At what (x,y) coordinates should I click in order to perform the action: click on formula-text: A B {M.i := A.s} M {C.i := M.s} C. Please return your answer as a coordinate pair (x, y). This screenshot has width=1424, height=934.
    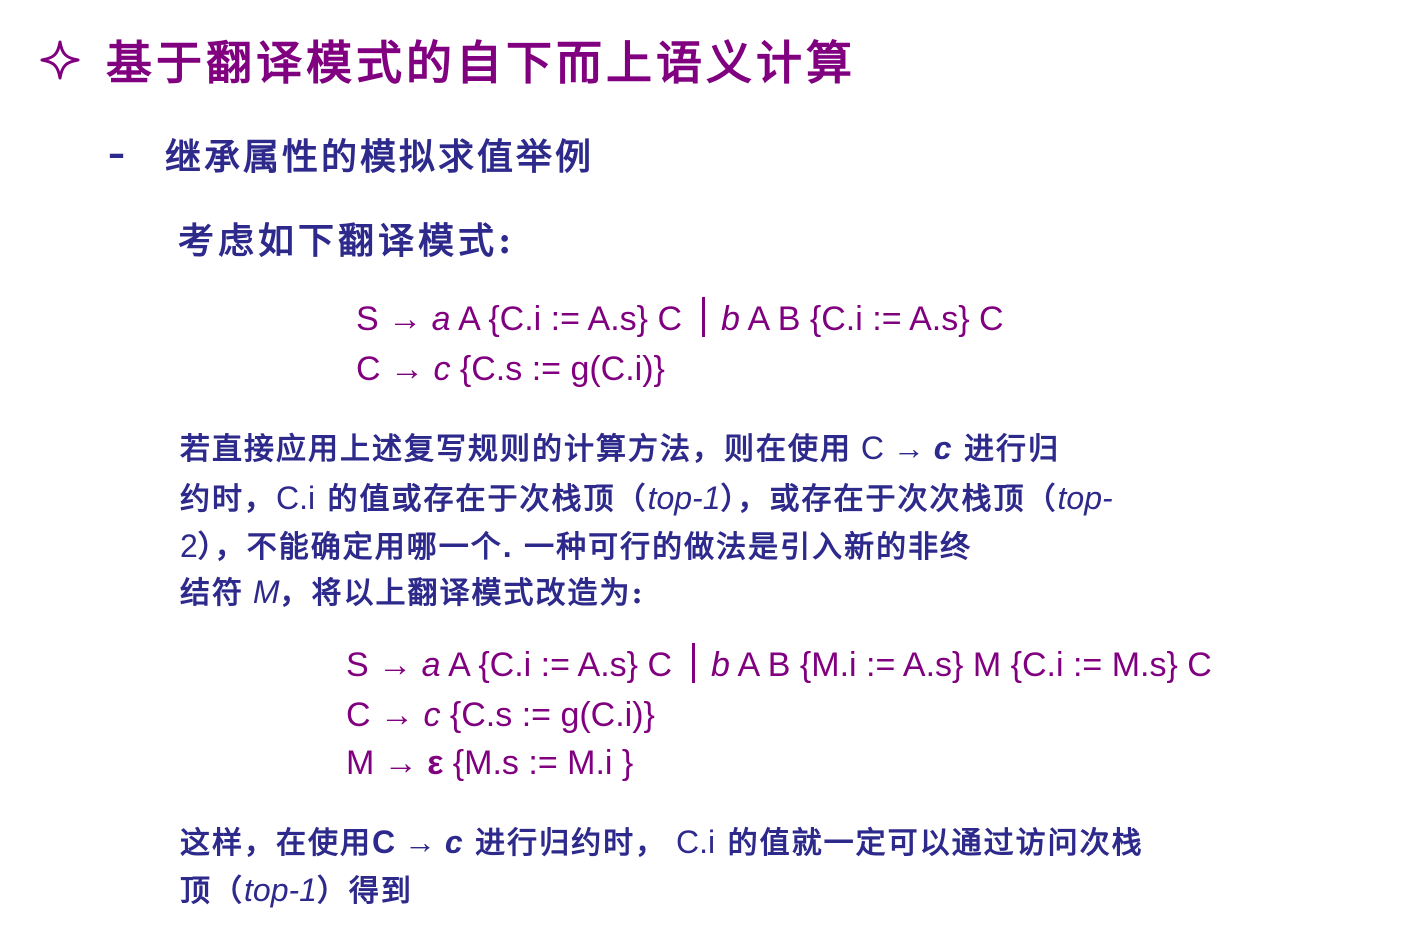
    Looking at the image, I should click on (970, 665).